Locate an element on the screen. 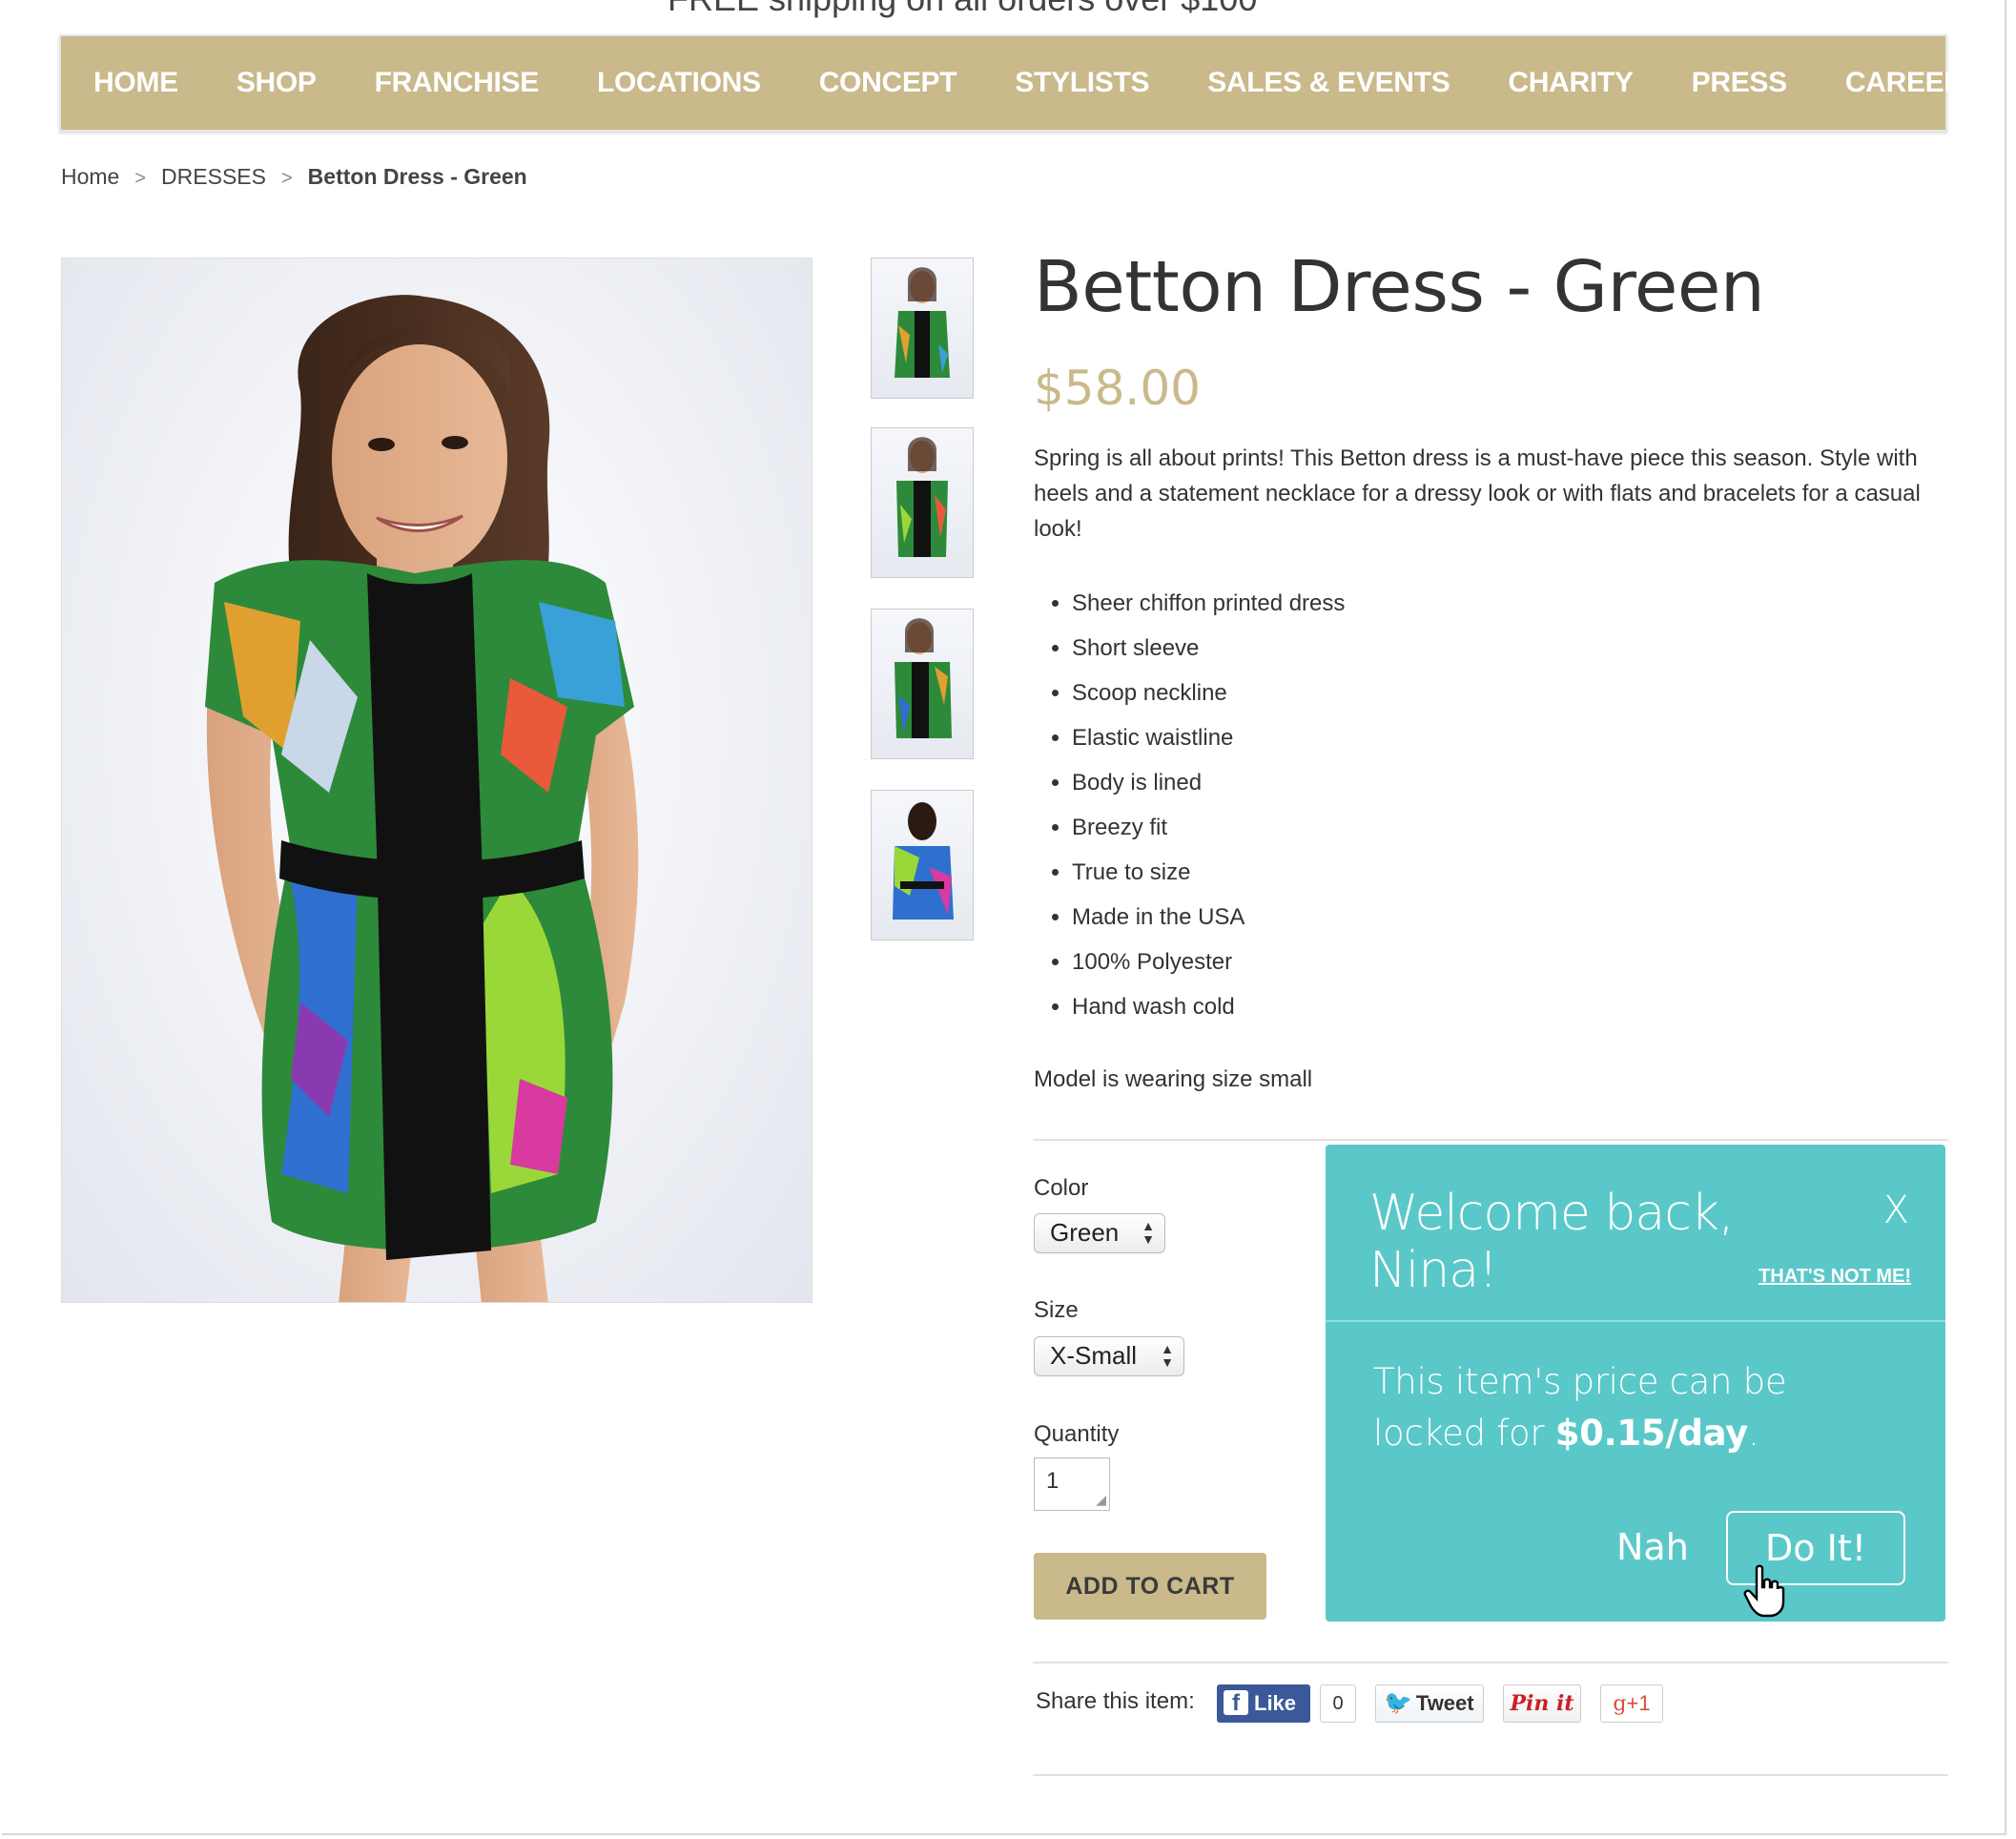  list-item: True to size is located at coordinates (1208, 877).